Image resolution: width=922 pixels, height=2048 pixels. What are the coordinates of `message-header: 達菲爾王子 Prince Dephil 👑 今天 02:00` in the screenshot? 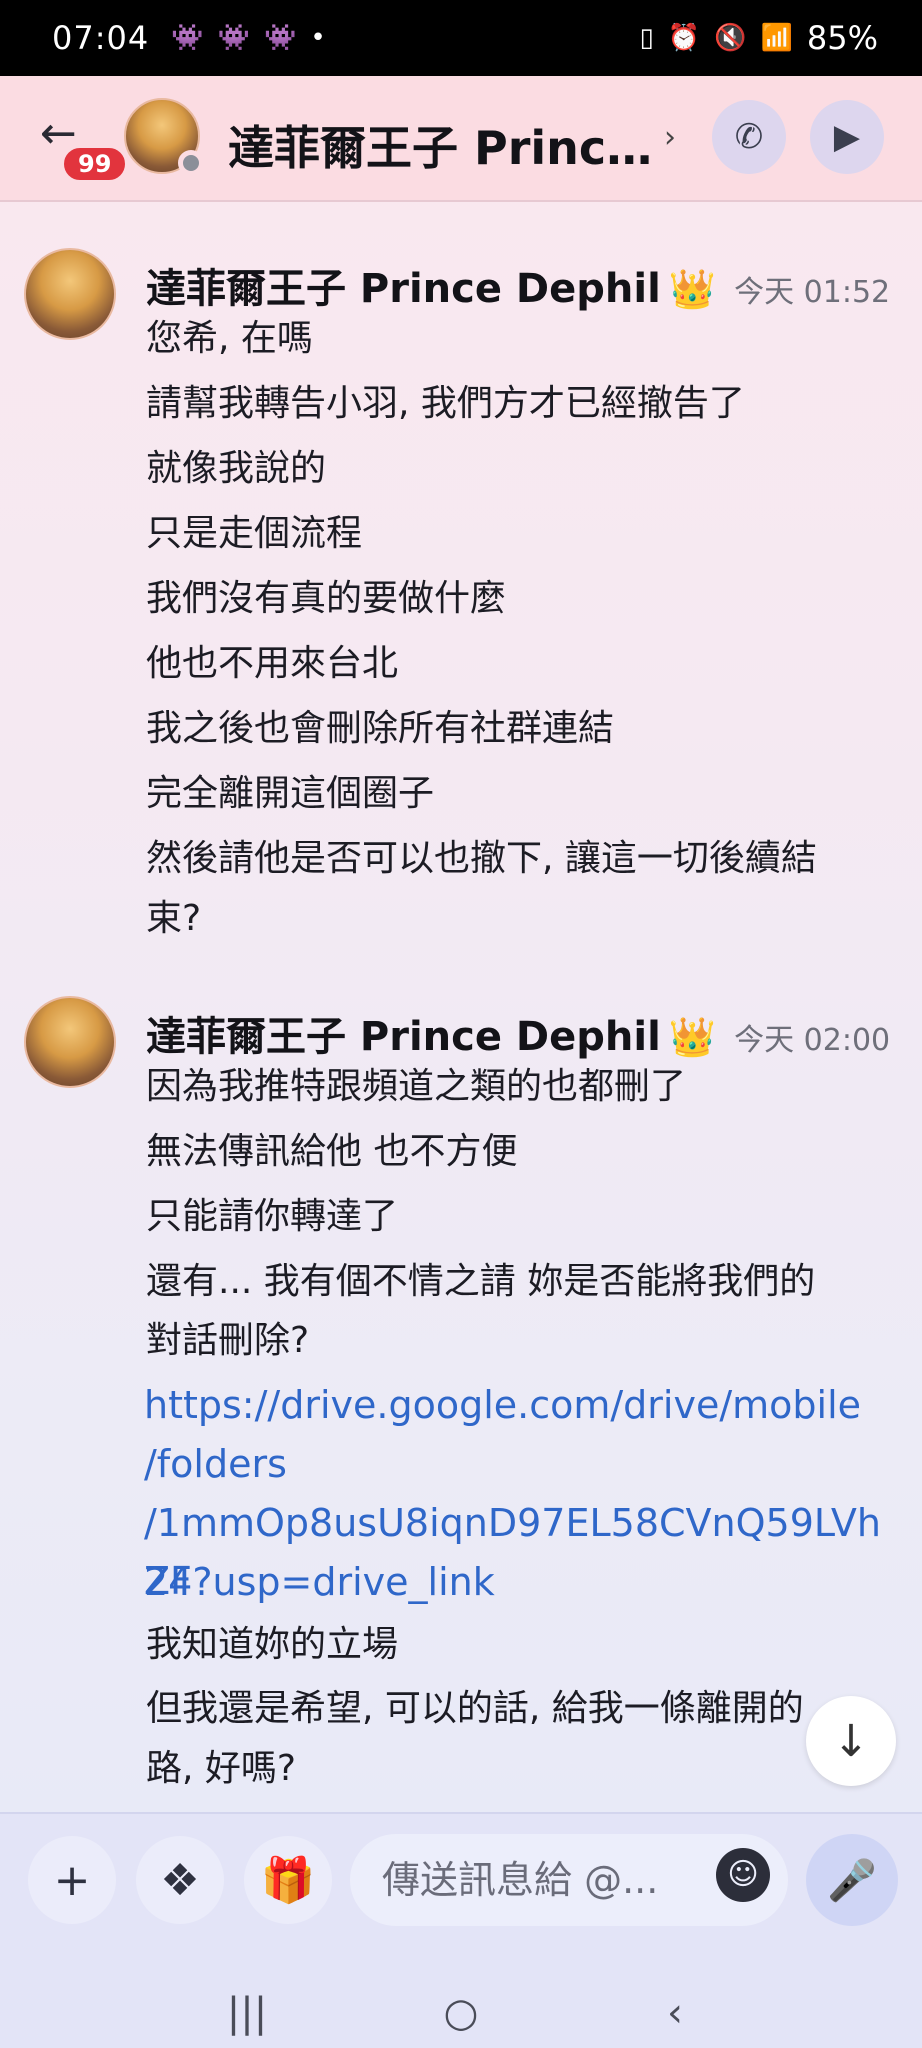 It's located at (518, 1033).